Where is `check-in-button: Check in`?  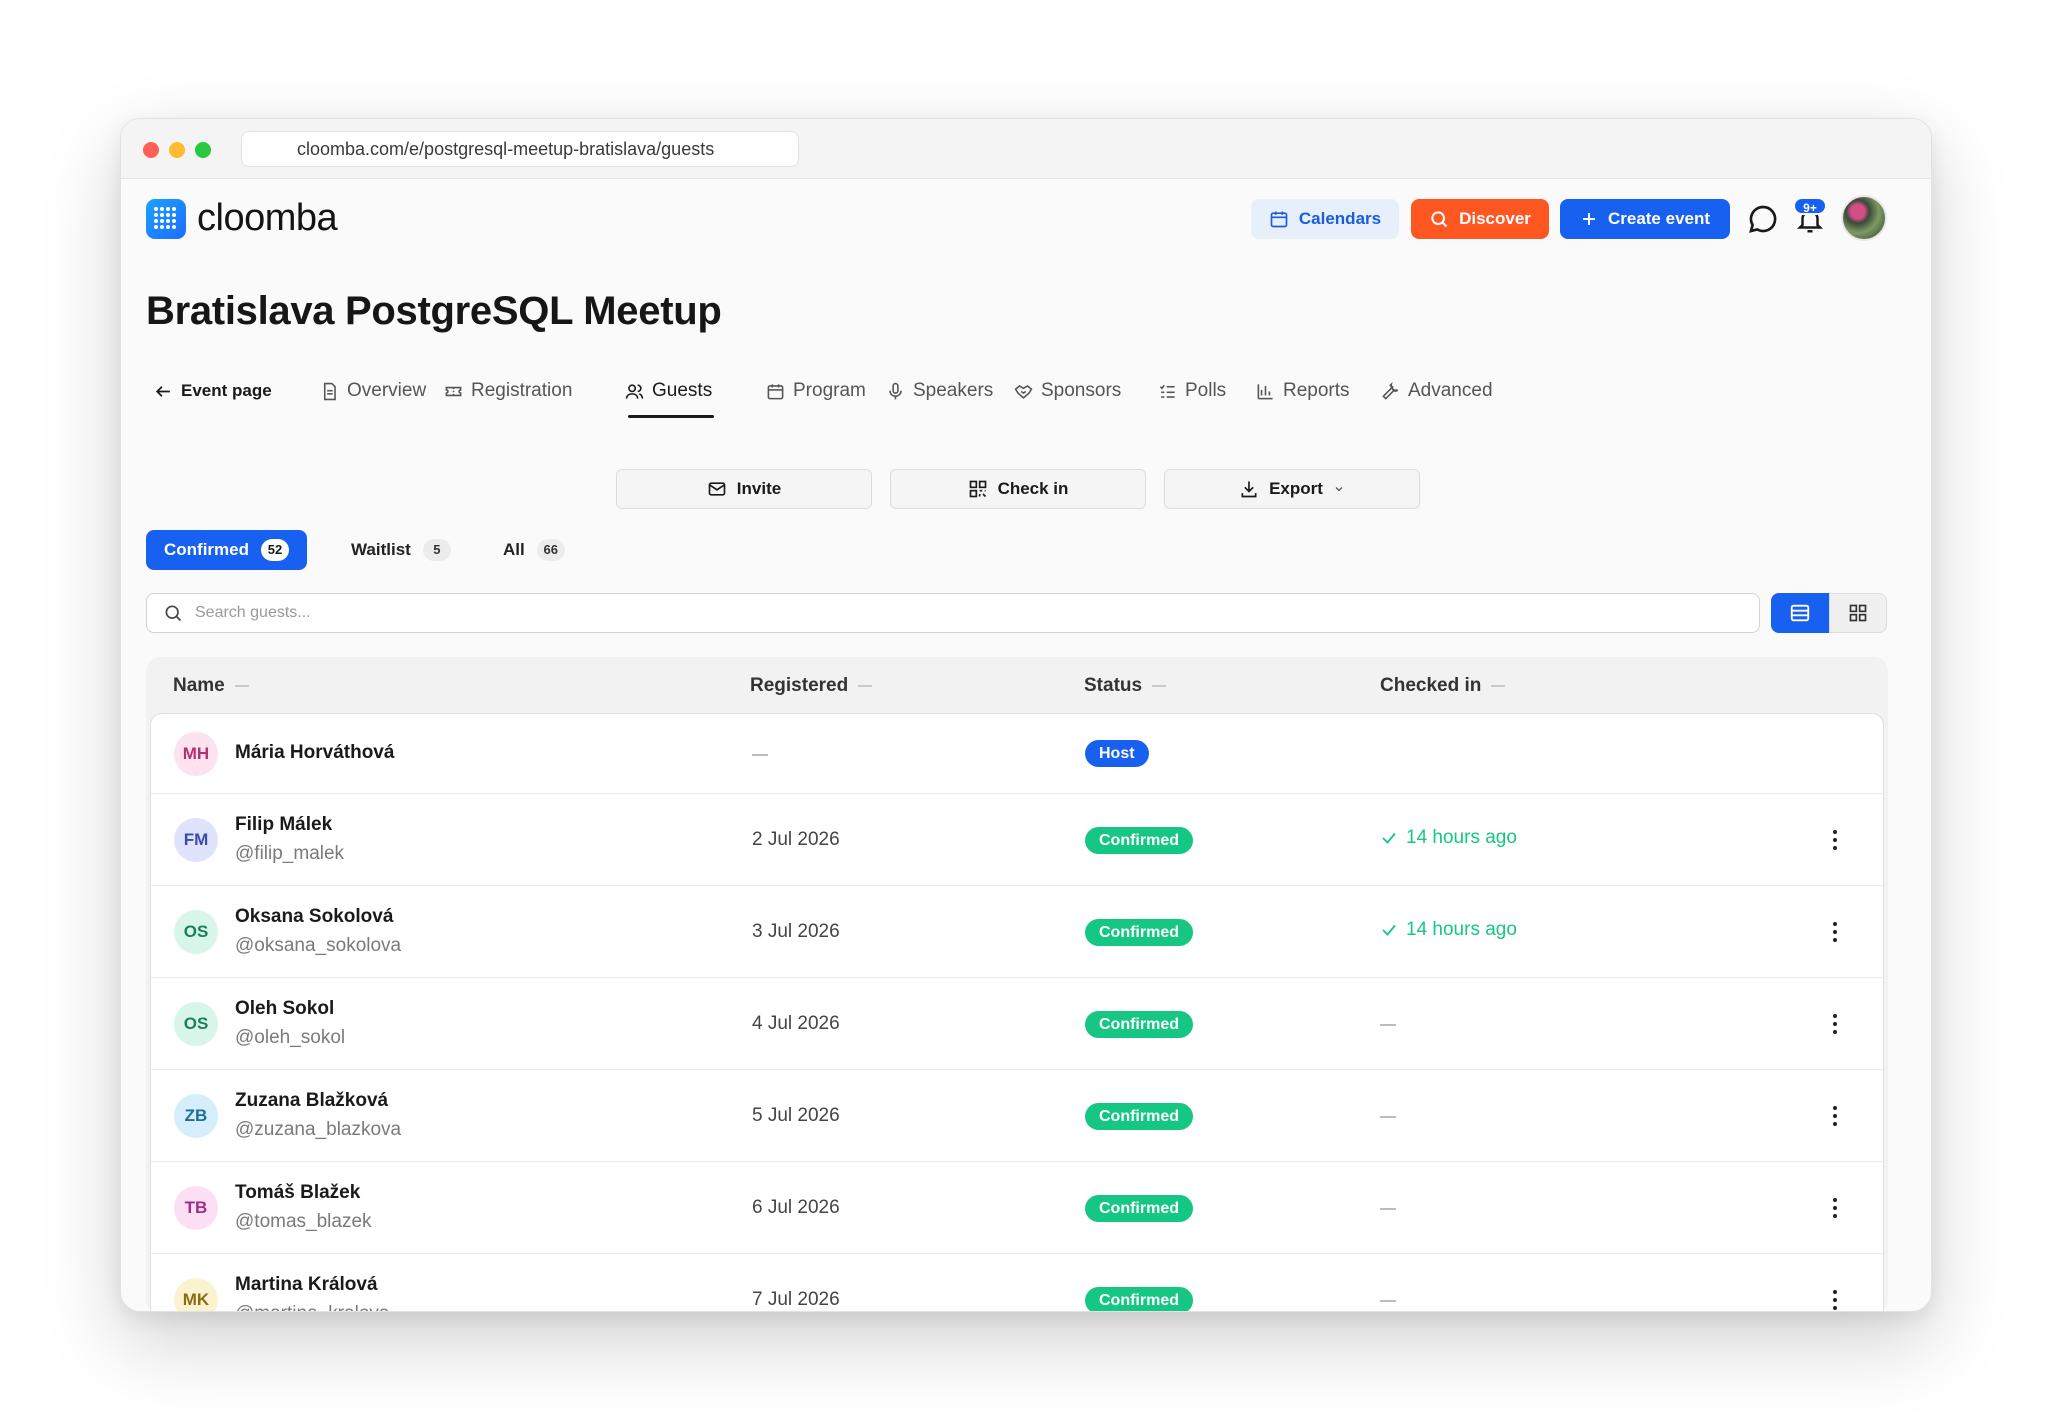
check-in-button: Check in is located at coordinates (1018, 489).